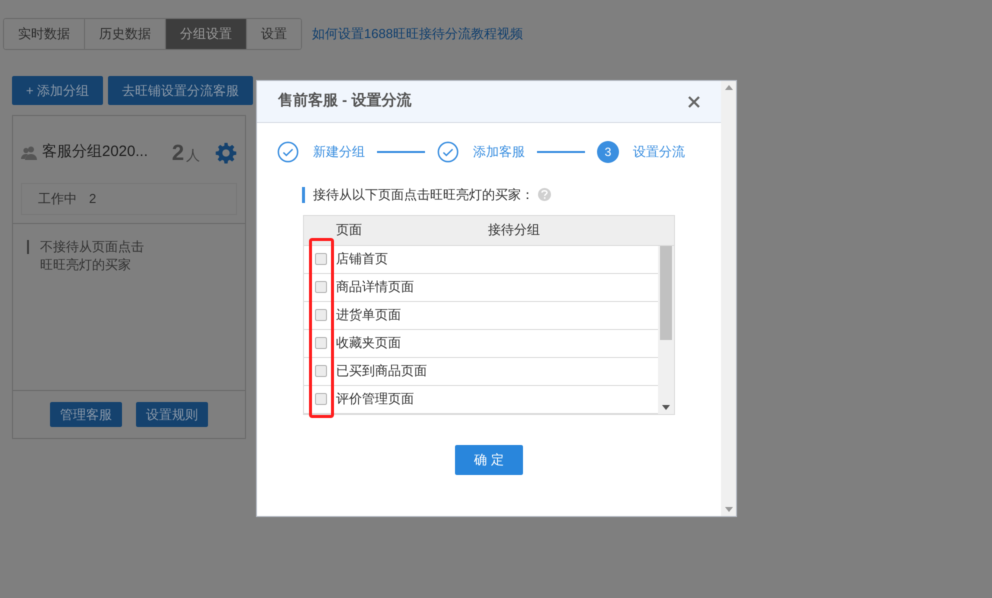  I want to click on card-button: 设置规则, so click(172, 414).